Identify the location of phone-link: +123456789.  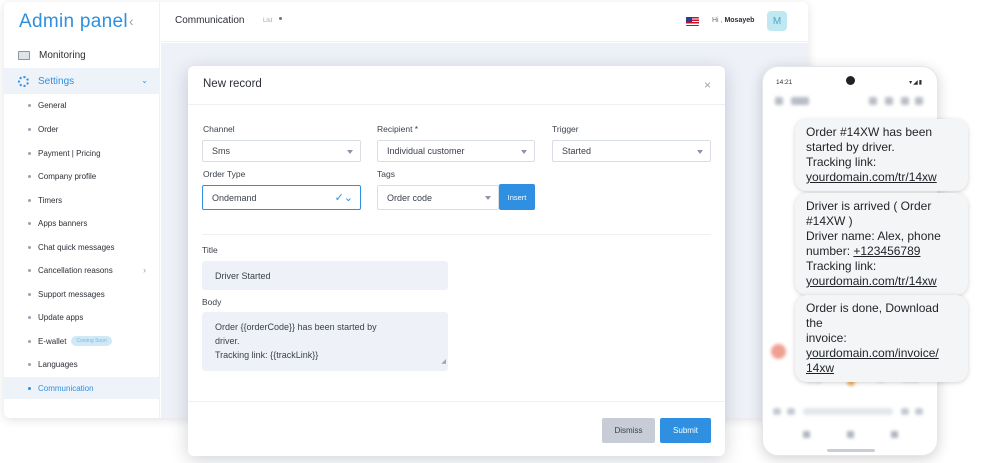
(886, 251).